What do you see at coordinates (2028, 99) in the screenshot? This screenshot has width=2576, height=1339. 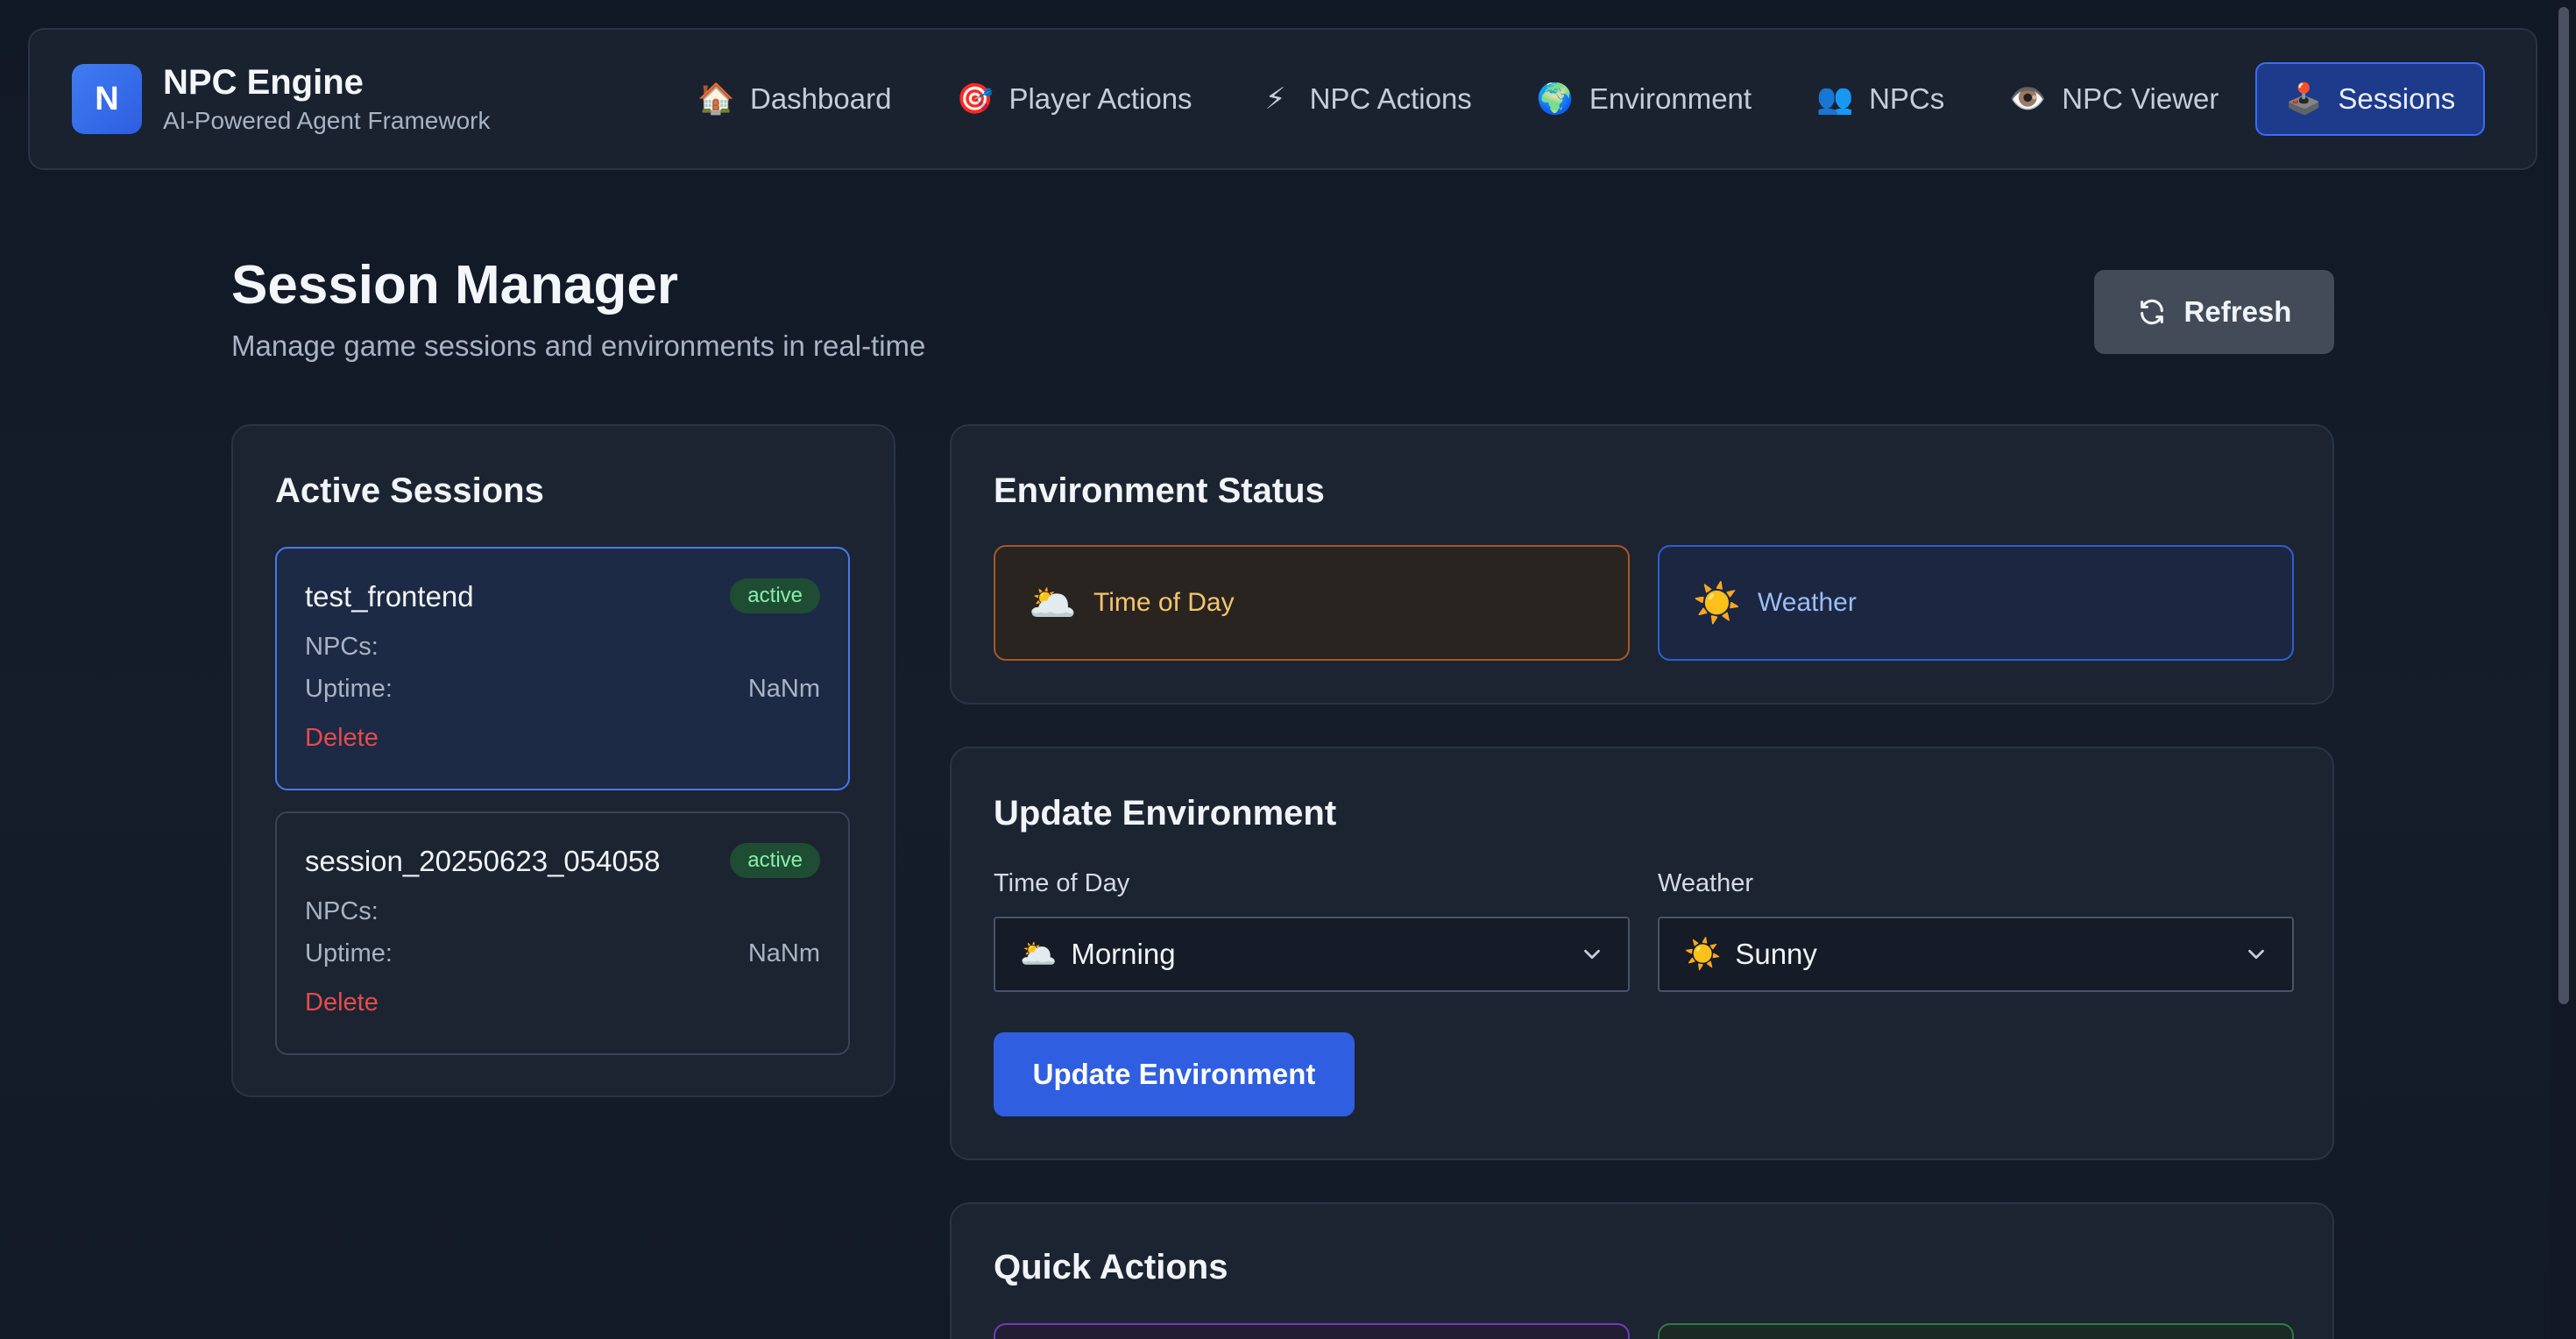 I see `eye-icon: 👁️` at bounding box center [2028, 99].